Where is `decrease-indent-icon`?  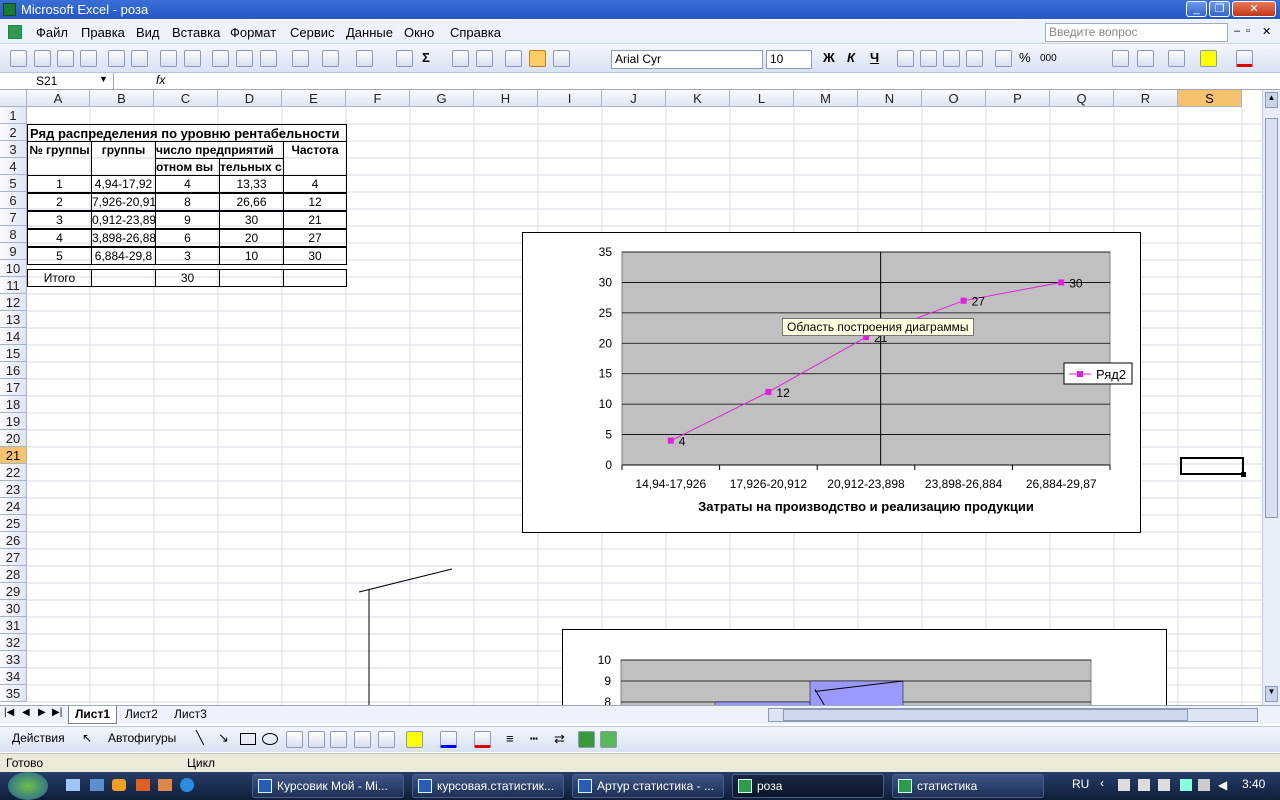
decrease-indent-icon is located at coordinates (1120, 58).